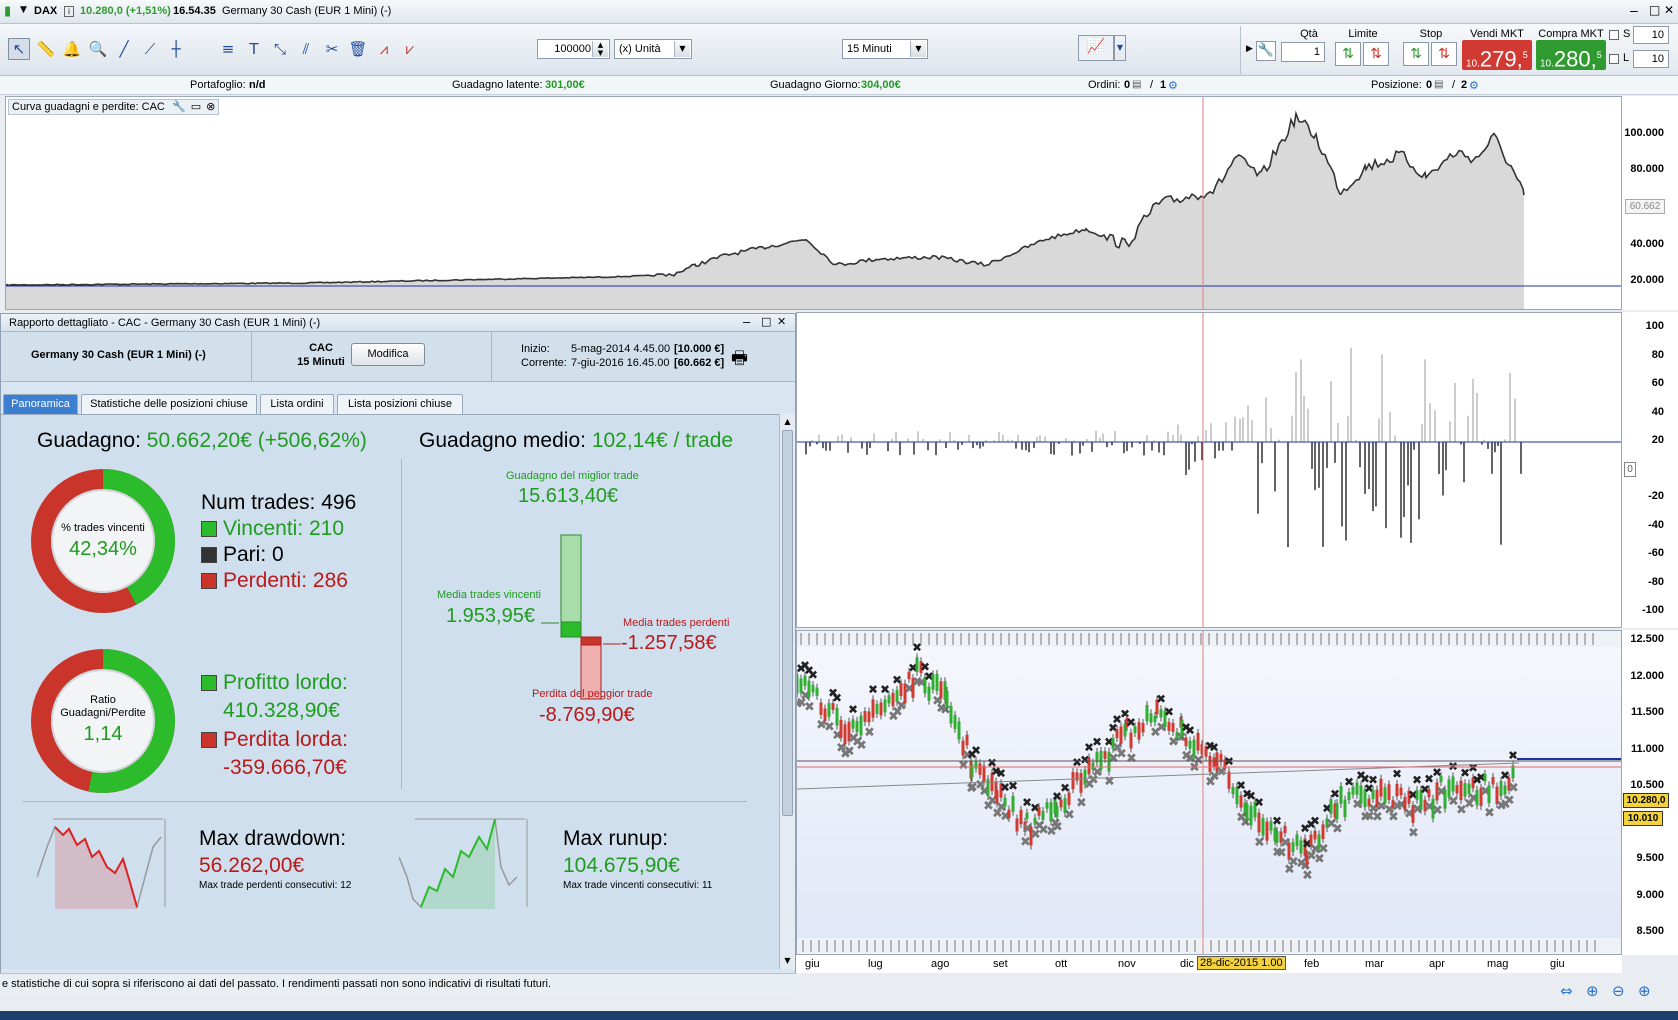  I want to click on zigzag-icon: ⩗, so click(410, 49).